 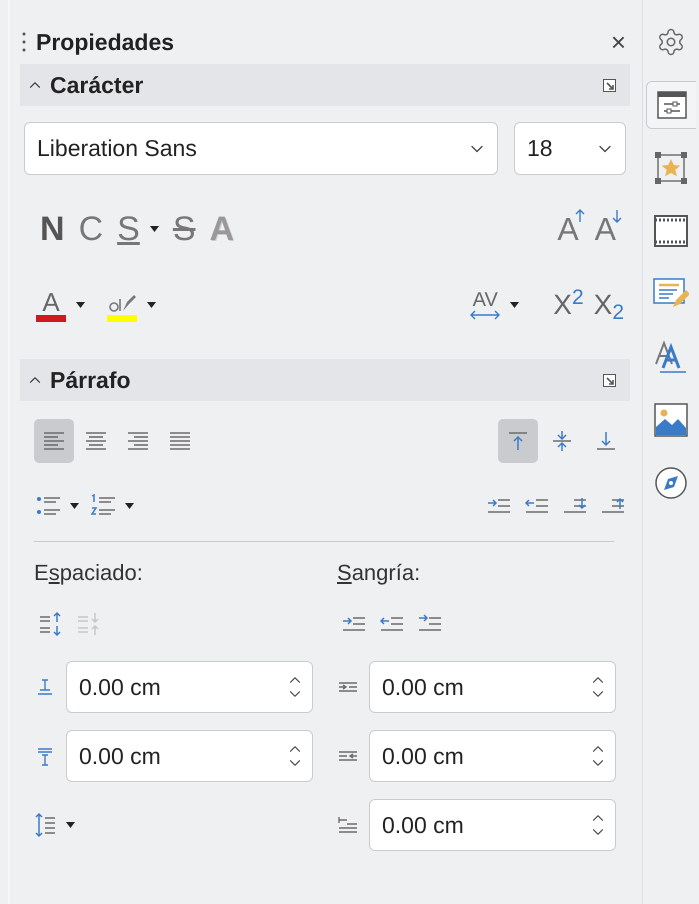 I want to click on shrink-font-button: A, so click(x=605, y=229).